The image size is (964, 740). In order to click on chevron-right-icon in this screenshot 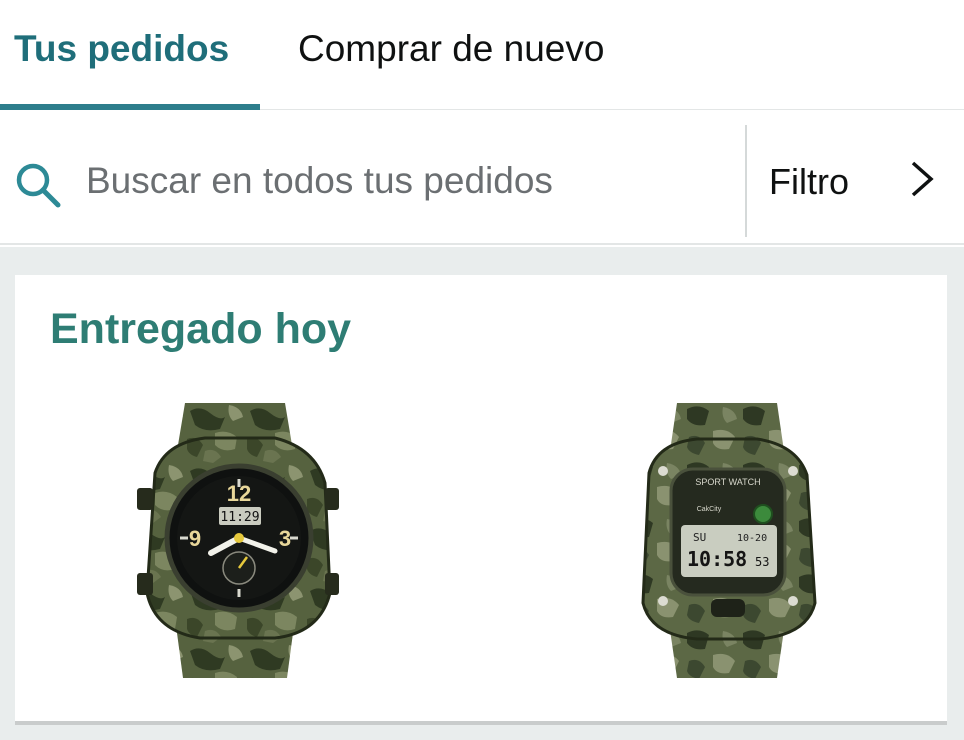, I will do `click(922, 179)`.